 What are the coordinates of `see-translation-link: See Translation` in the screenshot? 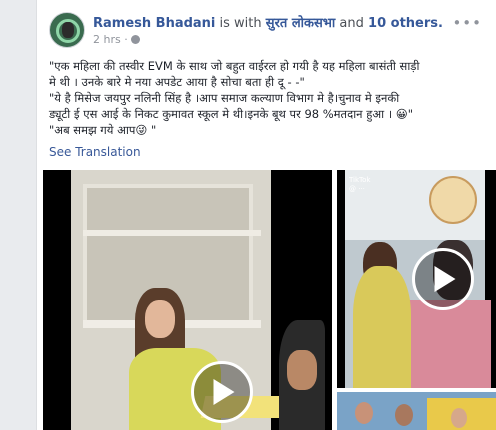 It's located at (95, 152).